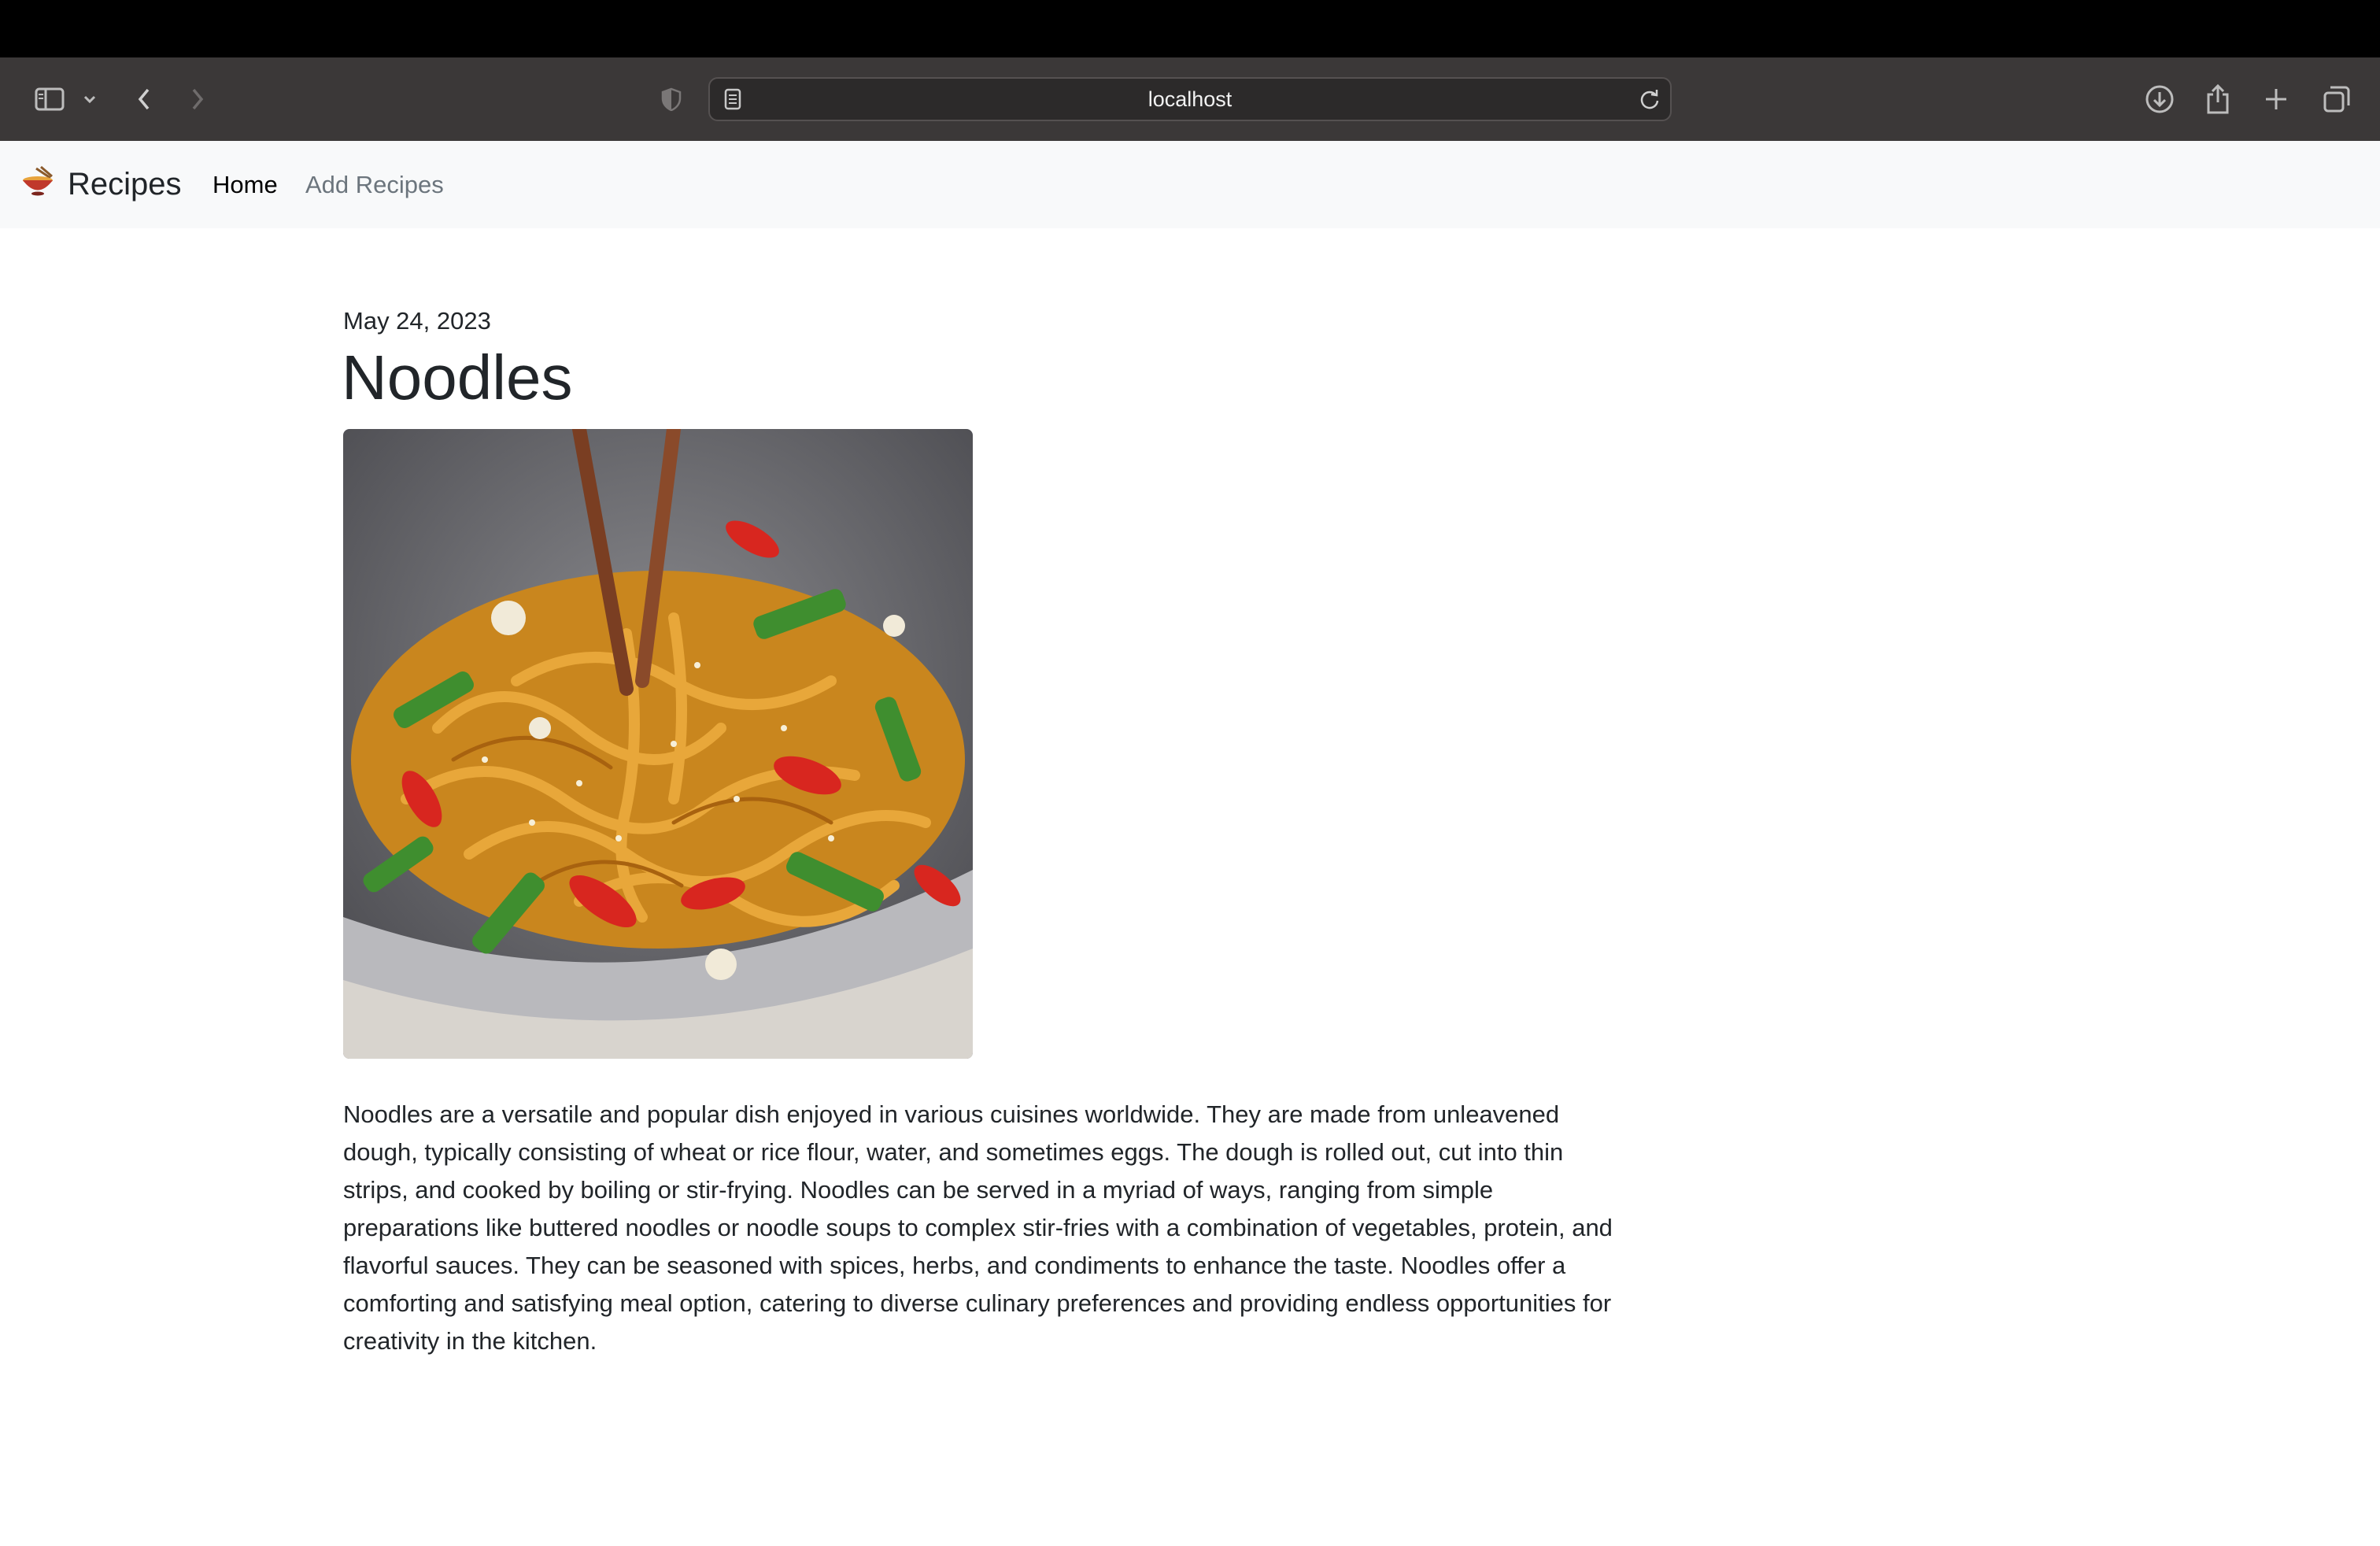  I want to click on tab-overview-icon, so click(2336, 99).